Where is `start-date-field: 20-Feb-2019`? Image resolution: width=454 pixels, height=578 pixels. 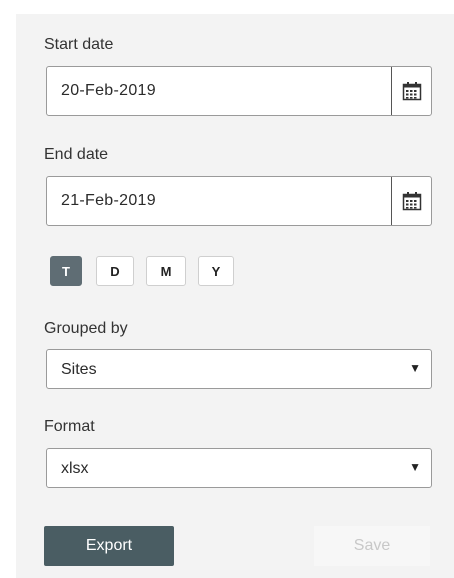
start-date-field: 20-Feb-2019 is located at coordinates (239, 91).